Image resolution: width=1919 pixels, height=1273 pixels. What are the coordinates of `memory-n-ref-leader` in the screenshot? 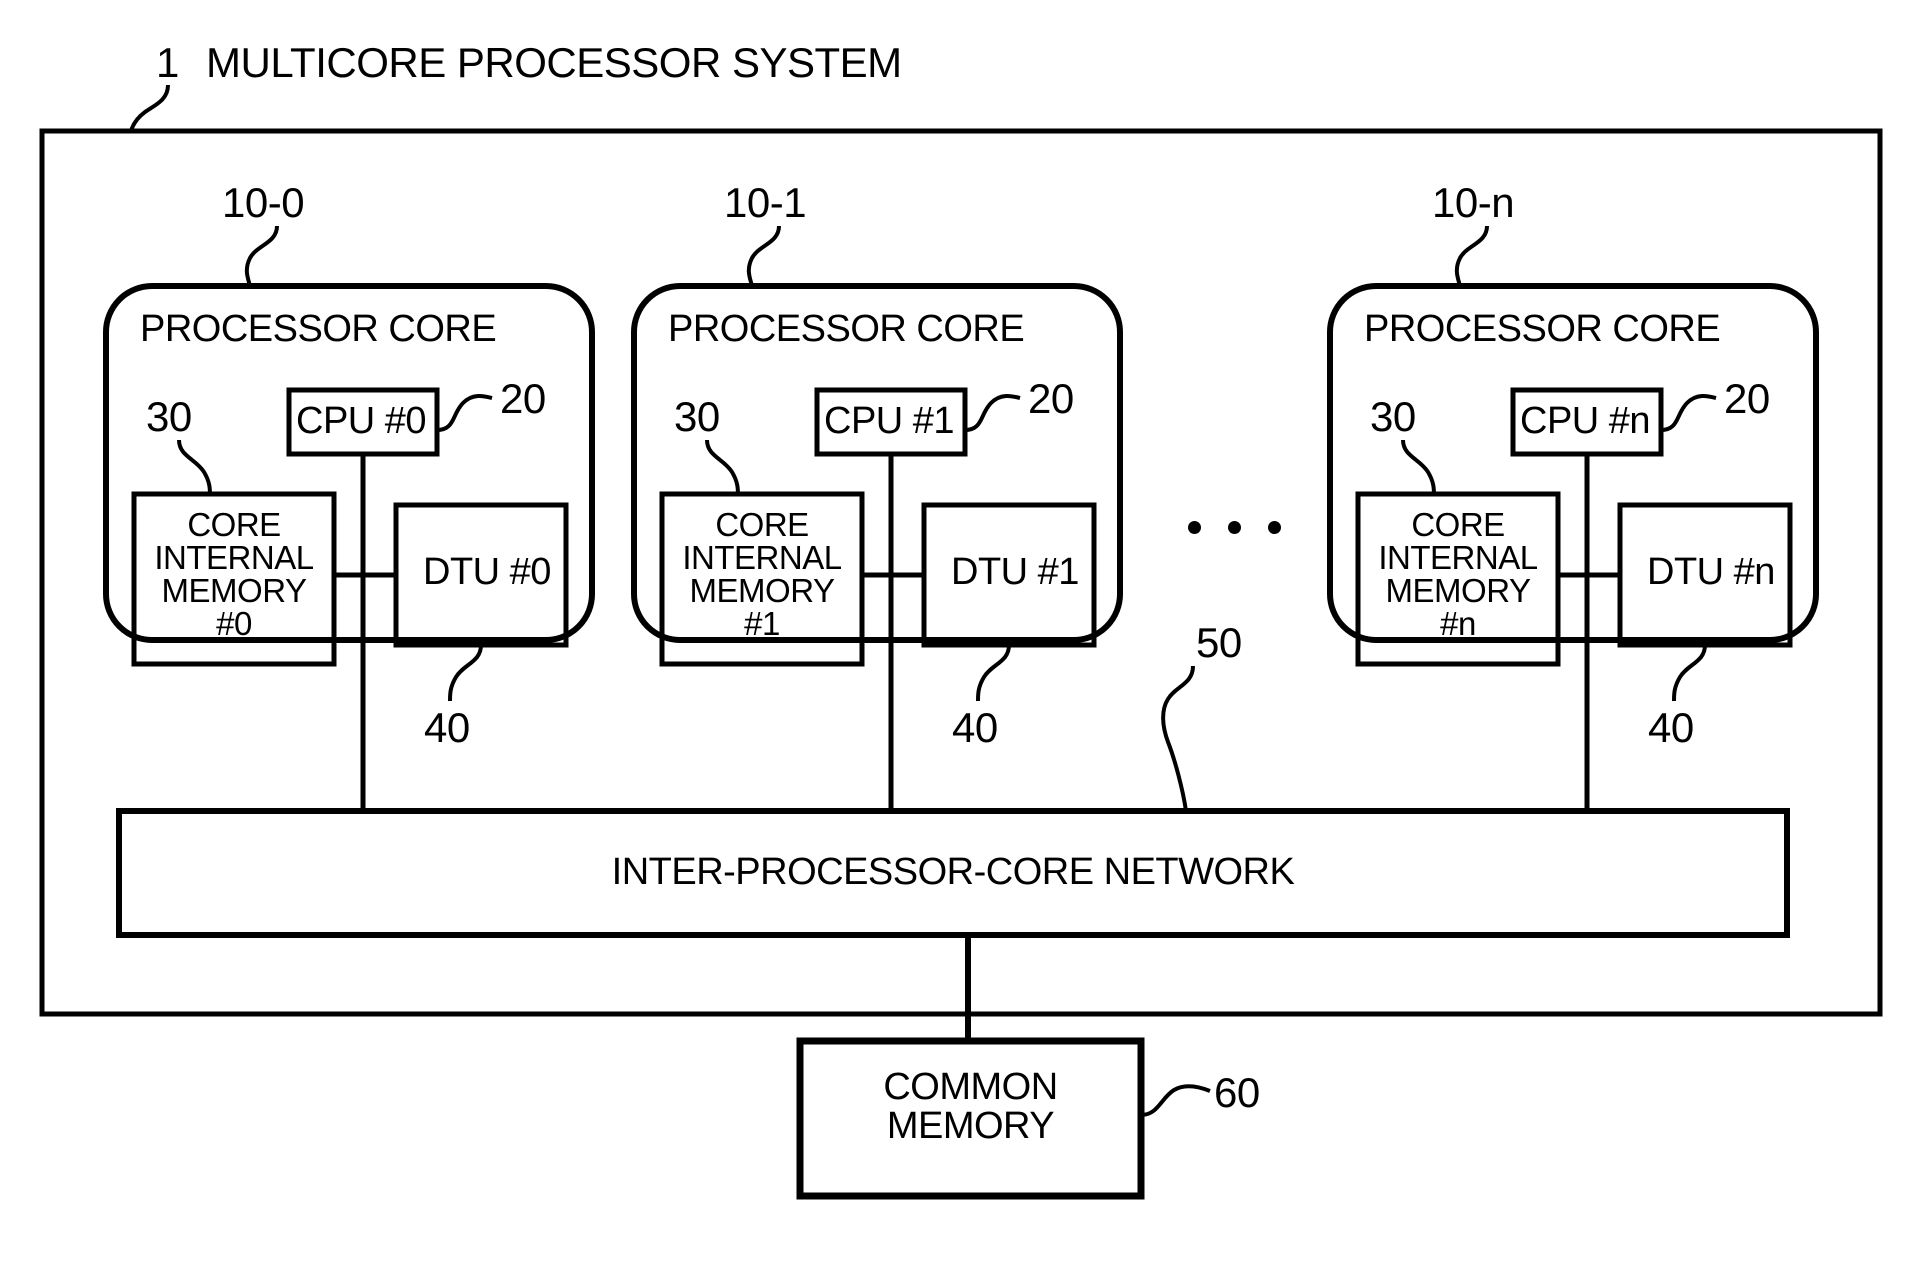 It's located at (1418, 468).